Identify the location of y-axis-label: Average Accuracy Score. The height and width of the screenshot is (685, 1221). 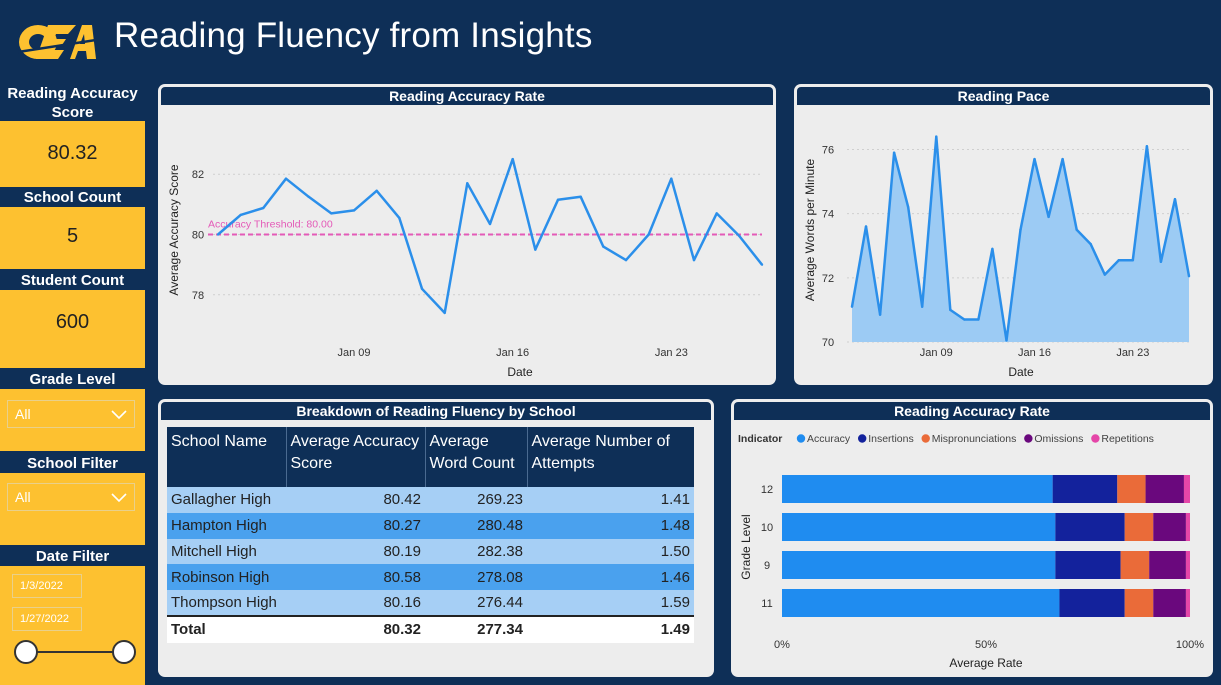
(174, 230).